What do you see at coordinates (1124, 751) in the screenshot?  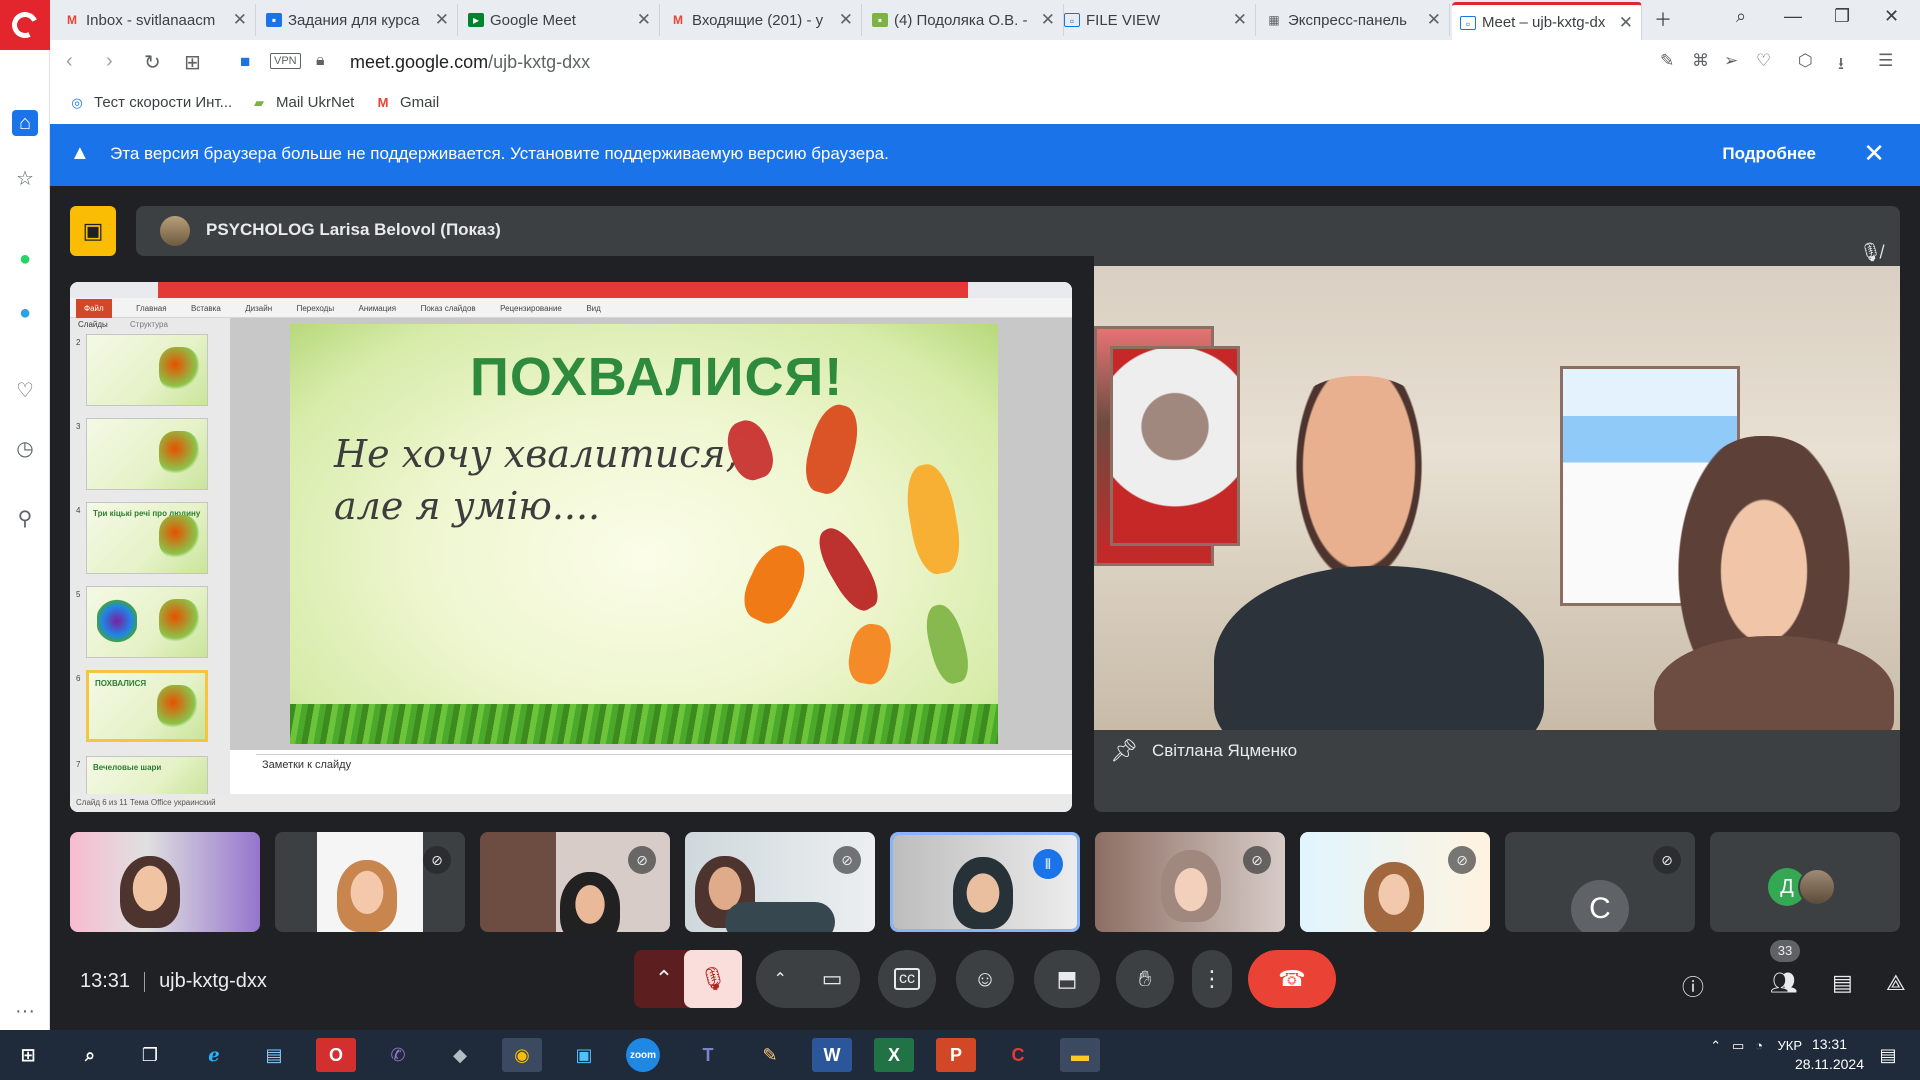 I see `pin-icon: 📌︎` at bounding box center [1124, 751].